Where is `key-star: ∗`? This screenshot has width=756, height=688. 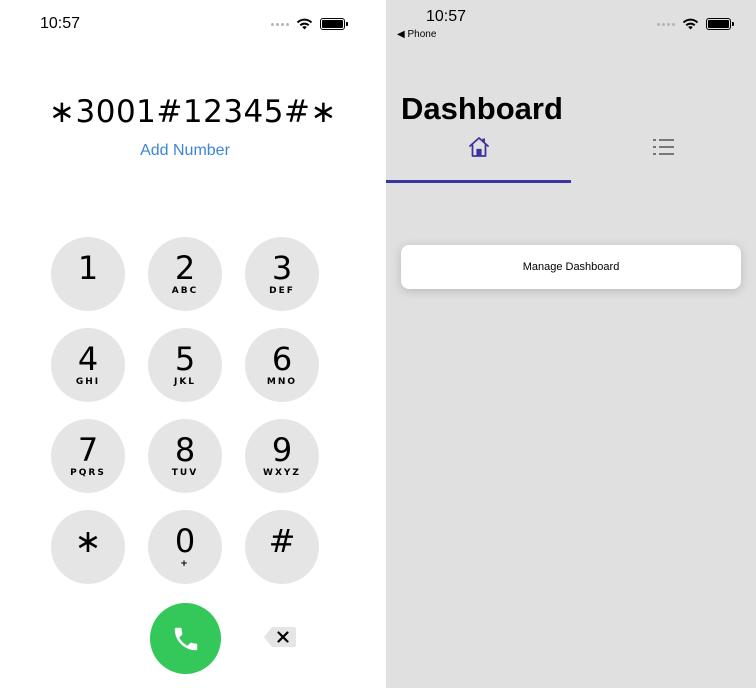 key-star: ∗ is located at coordinates (88, 547).